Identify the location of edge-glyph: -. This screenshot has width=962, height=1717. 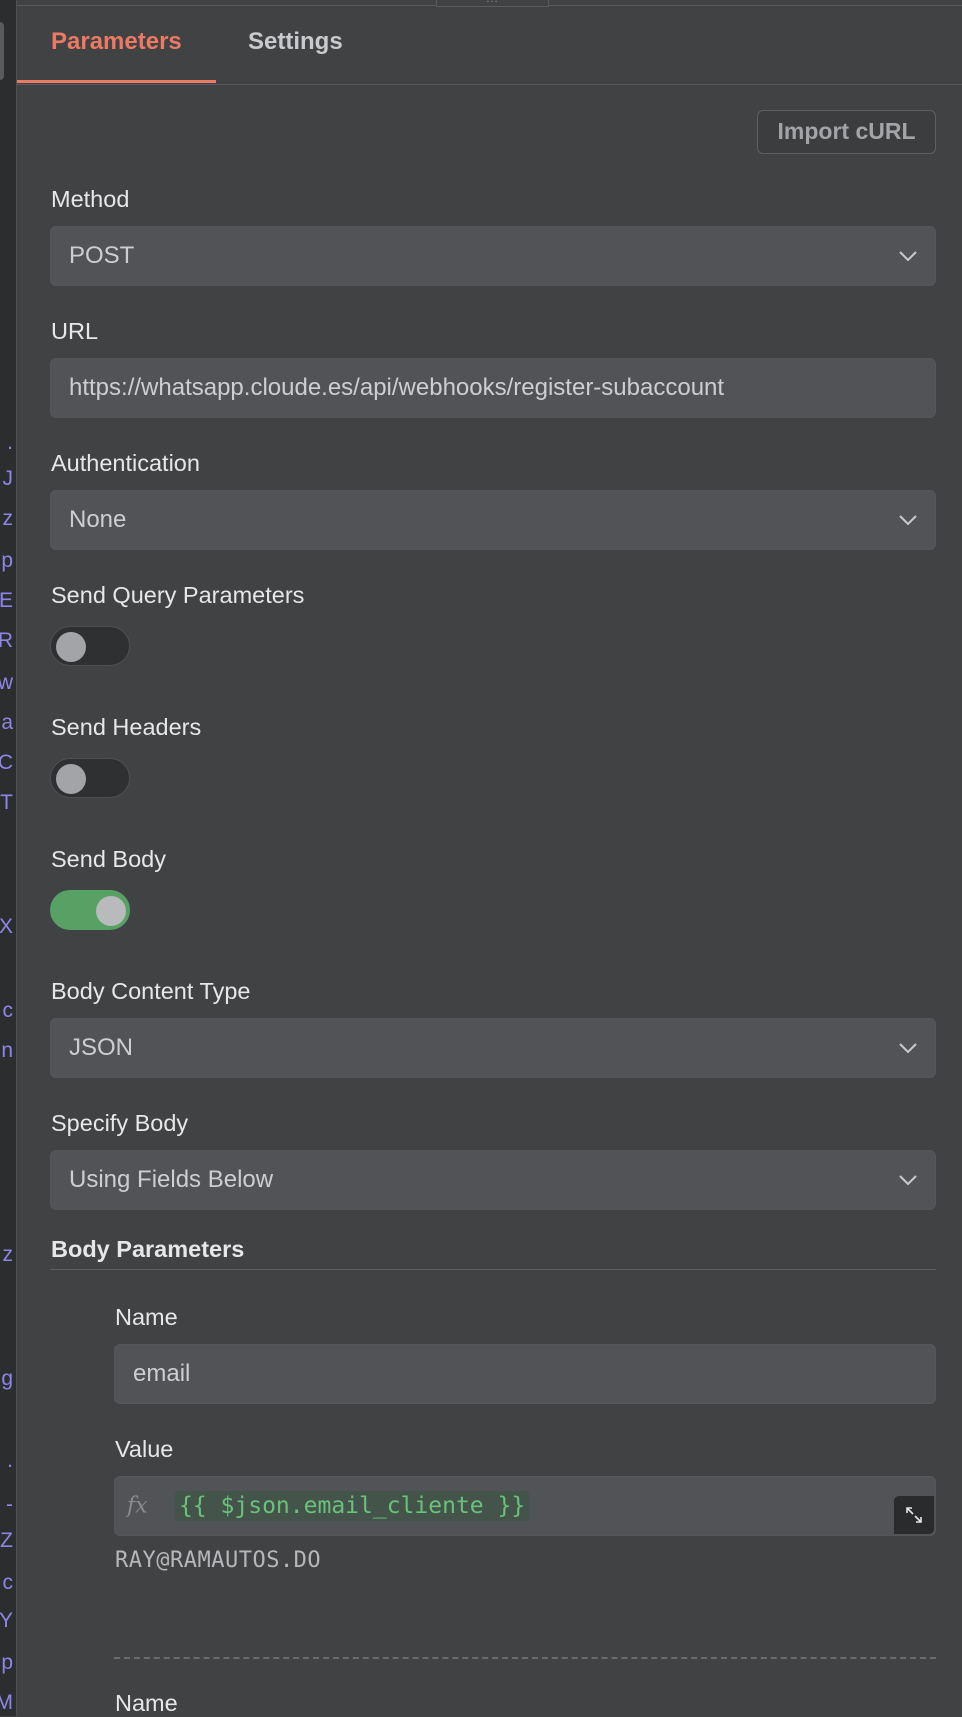
(9, 1504).